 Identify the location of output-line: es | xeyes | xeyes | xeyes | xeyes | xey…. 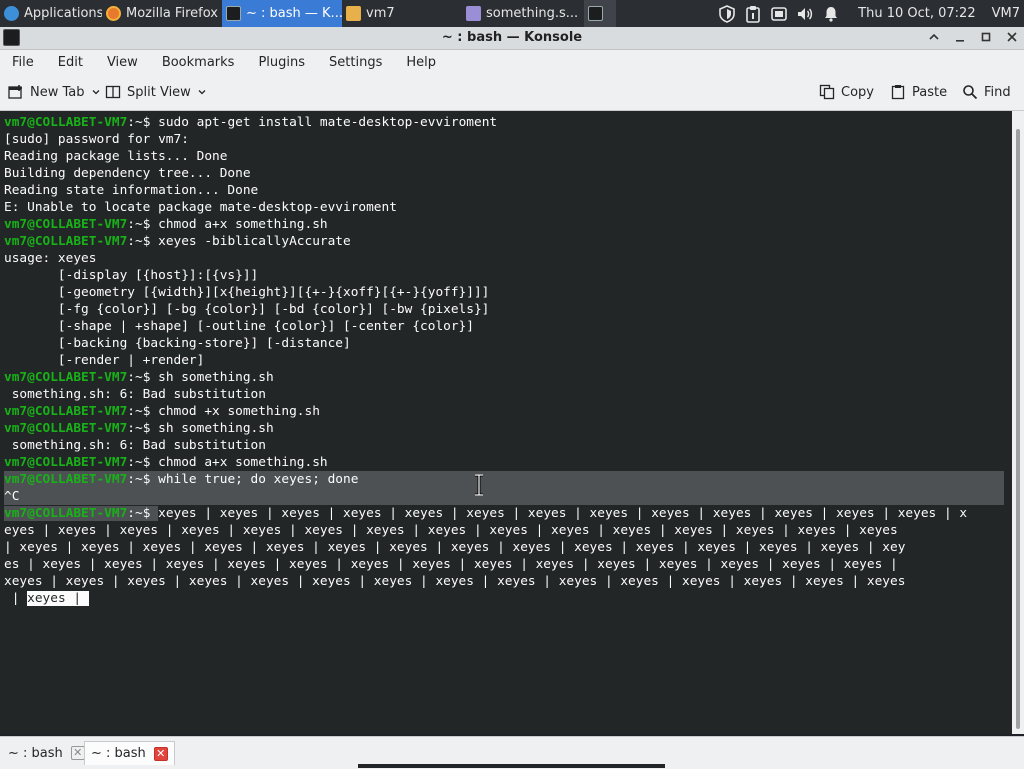
(506, 564).